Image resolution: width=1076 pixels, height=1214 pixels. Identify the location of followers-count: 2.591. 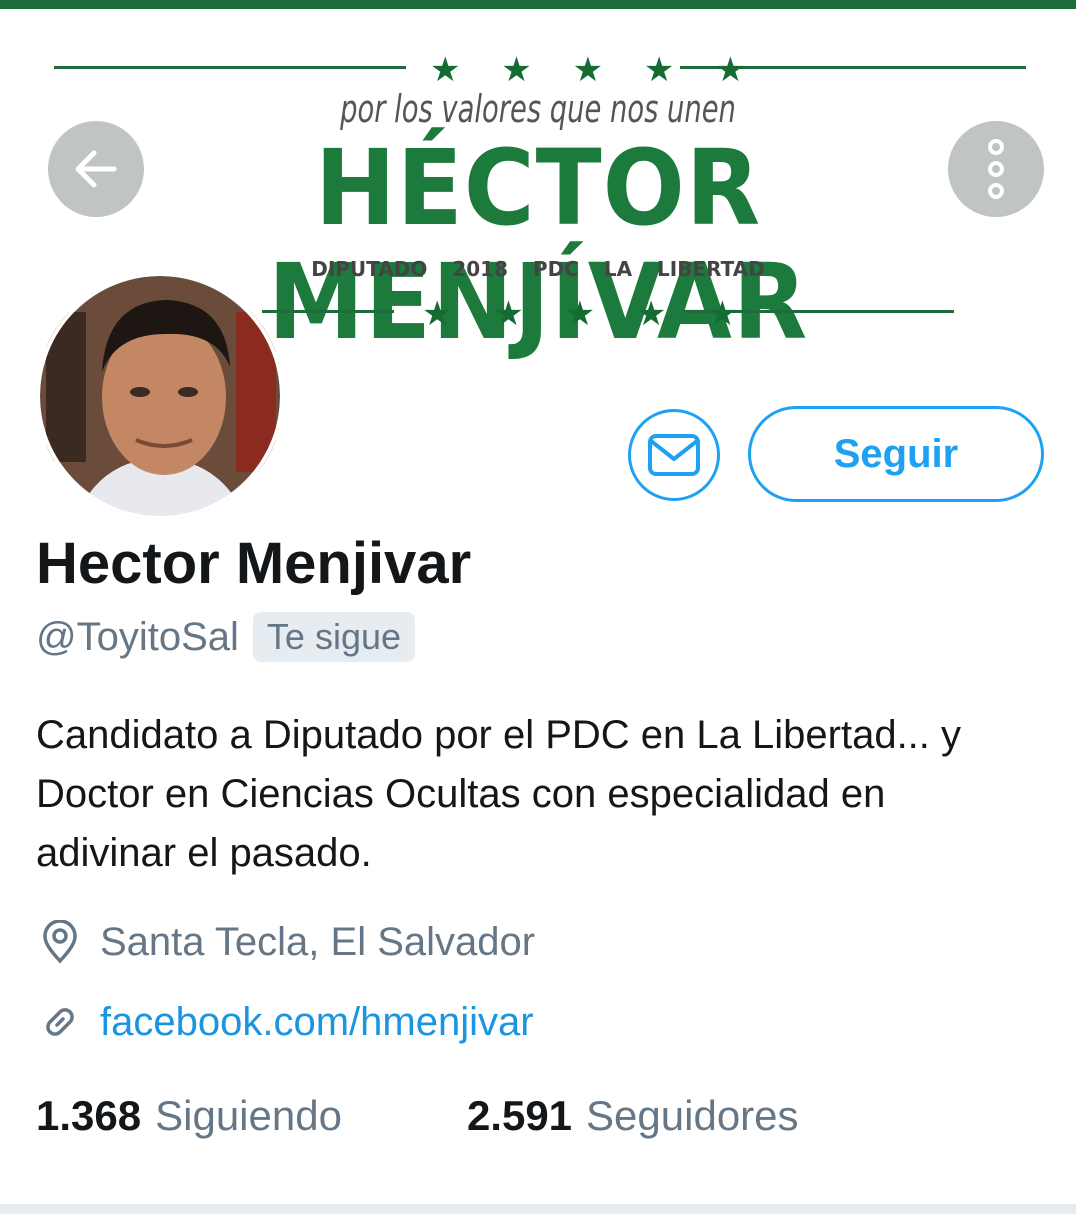
(519, 1115).